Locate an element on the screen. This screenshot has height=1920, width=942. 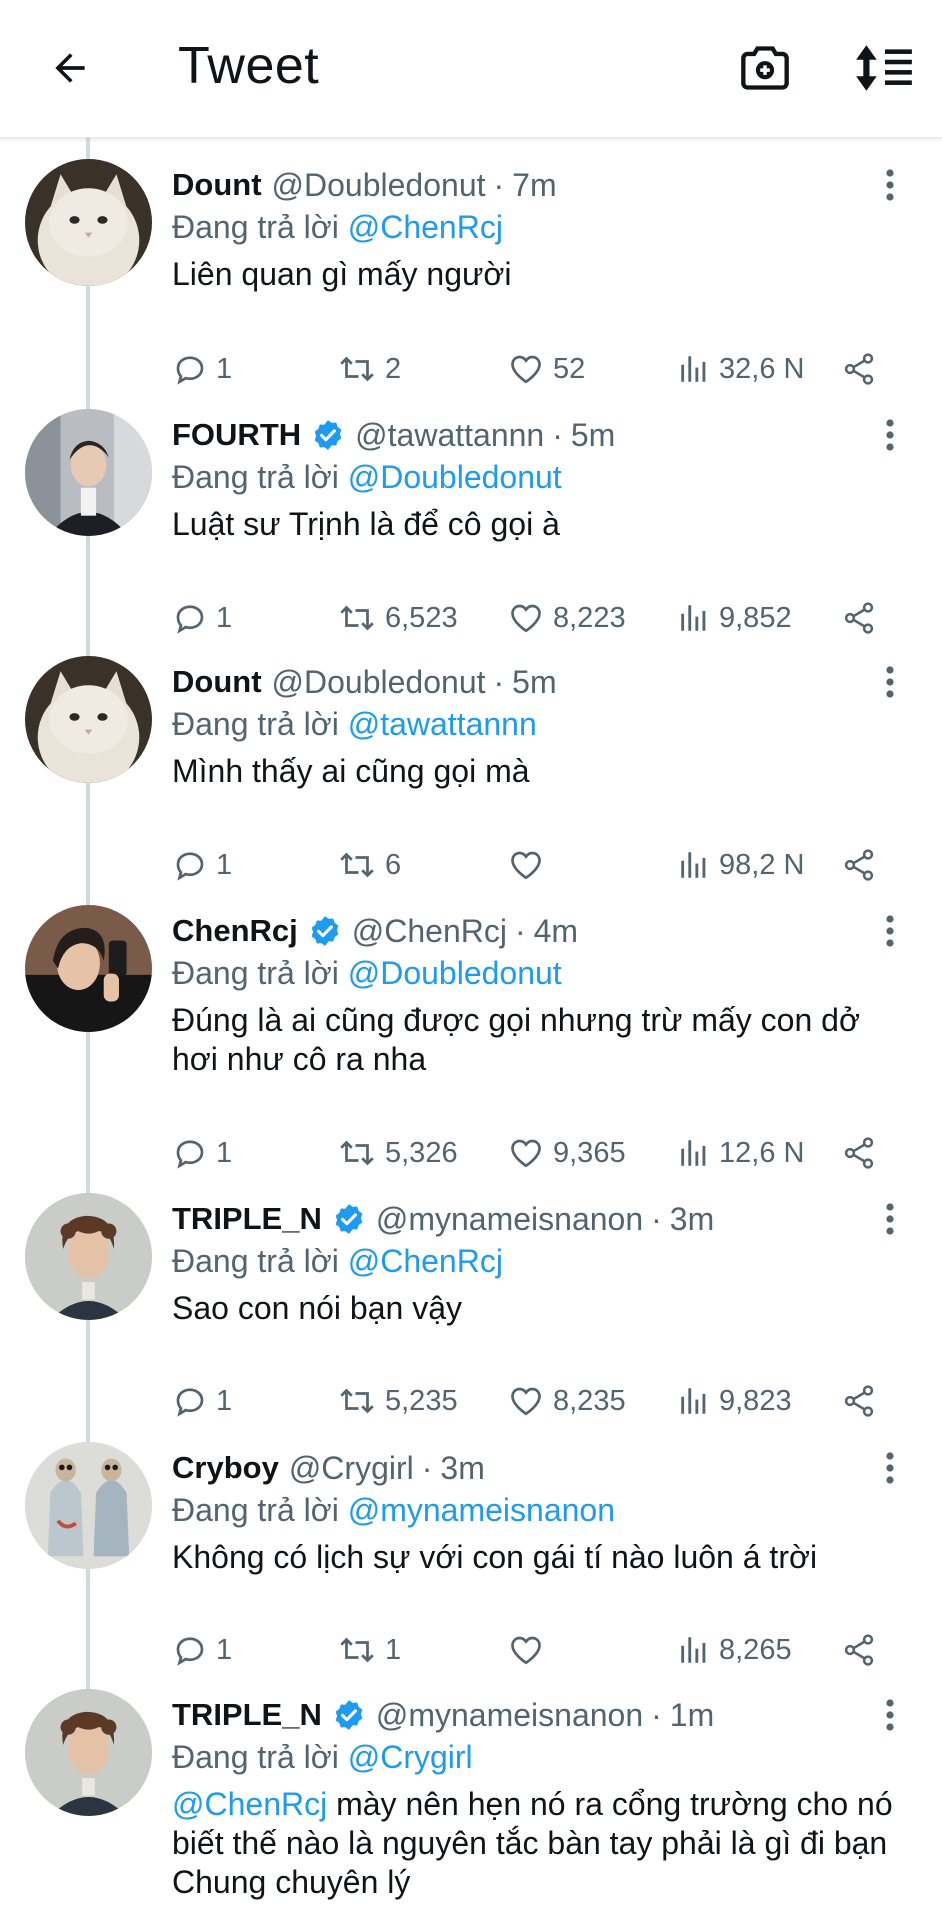
more-vertical-icon is located at coordinates (890, 1468).